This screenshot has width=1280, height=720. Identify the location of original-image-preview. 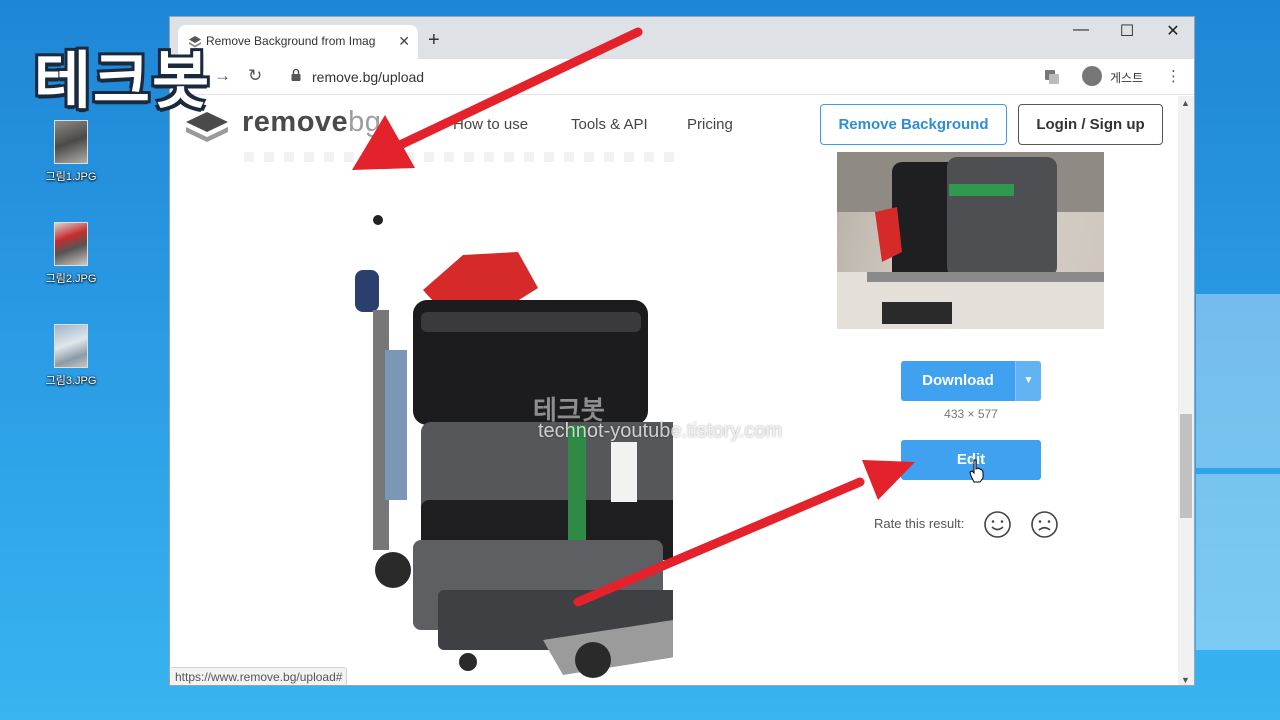
(970, 240).